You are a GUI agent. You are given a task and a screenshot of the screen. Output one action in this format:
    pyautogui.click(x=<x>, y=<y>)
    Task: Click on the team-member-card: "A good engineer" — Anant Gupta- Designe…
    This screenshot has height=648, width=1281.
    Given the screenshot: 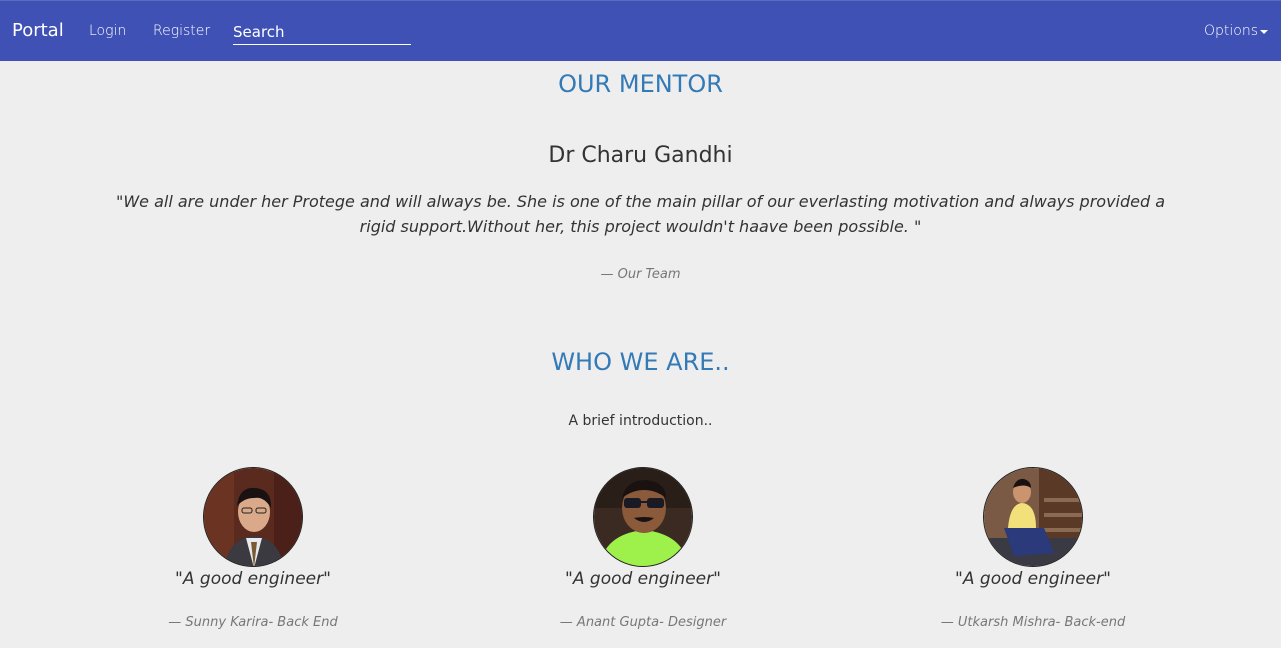 What is the action you would take?
    pyautogui.click(x=643, y=548)
    